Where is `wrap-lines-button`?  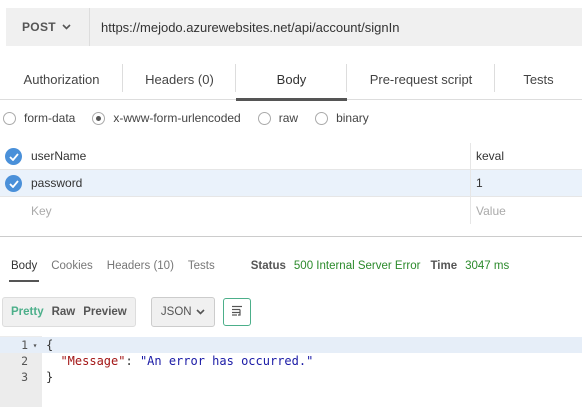 wrap-lines-button is located at coordinates (236, 312).